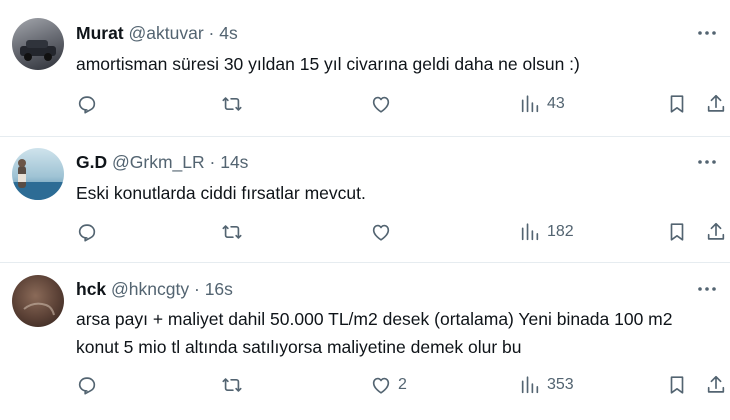 The width and height of the screenshot is (730, 420). Describe the element at coordinates (234, 162) in the screenshot. I see `timestamp: 14s` at that location.